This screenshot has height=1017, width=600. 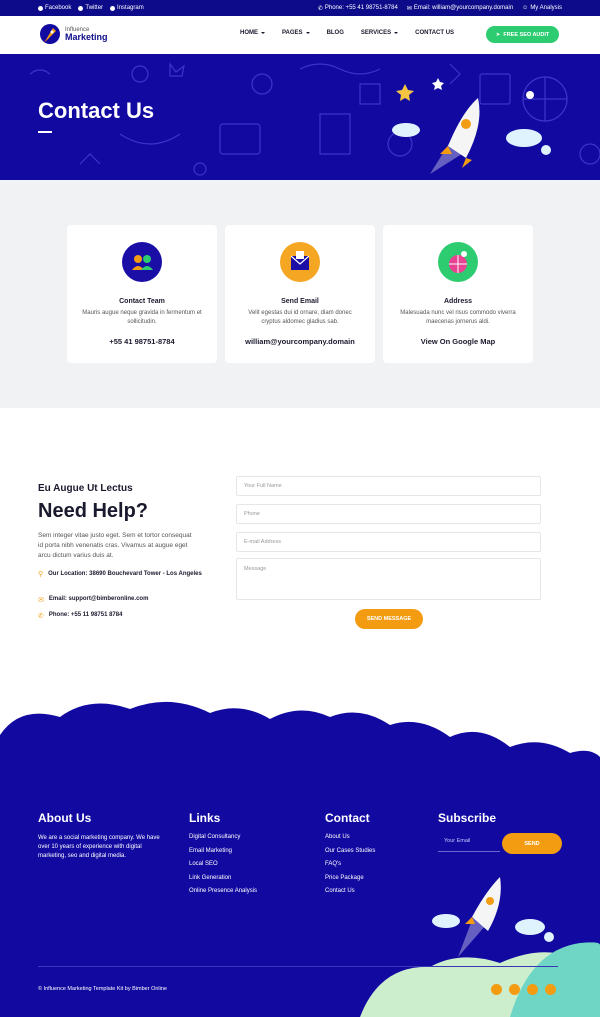 I want to click on subscribe-email-input: Your Email, so click(x=469, y=842).